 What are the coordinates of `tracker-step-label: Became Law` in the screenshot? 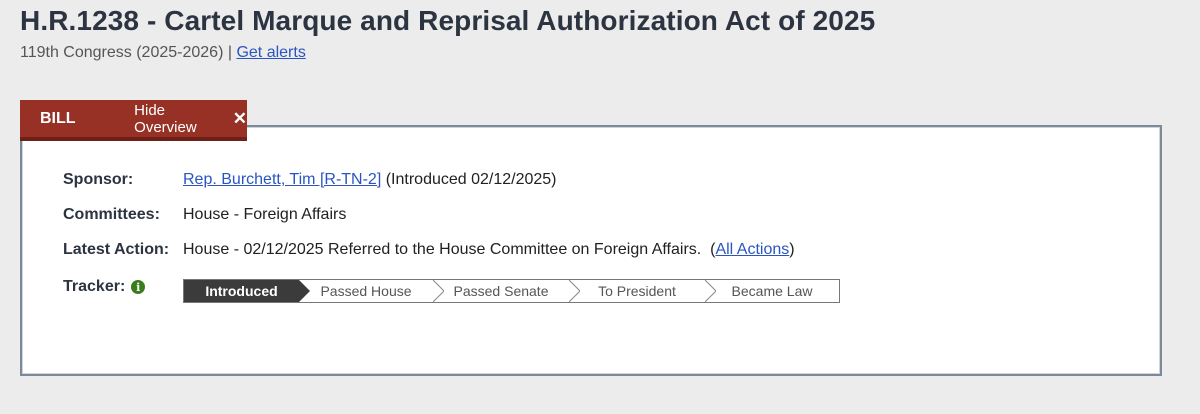 It's located at (772, 291).